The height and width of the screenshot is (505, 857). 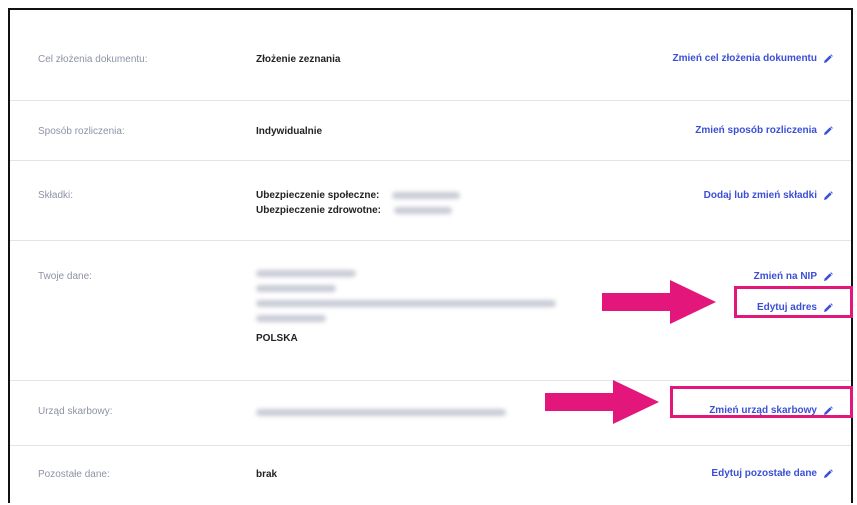 I want to click on row-value: brak, so click(x=267, y=474).